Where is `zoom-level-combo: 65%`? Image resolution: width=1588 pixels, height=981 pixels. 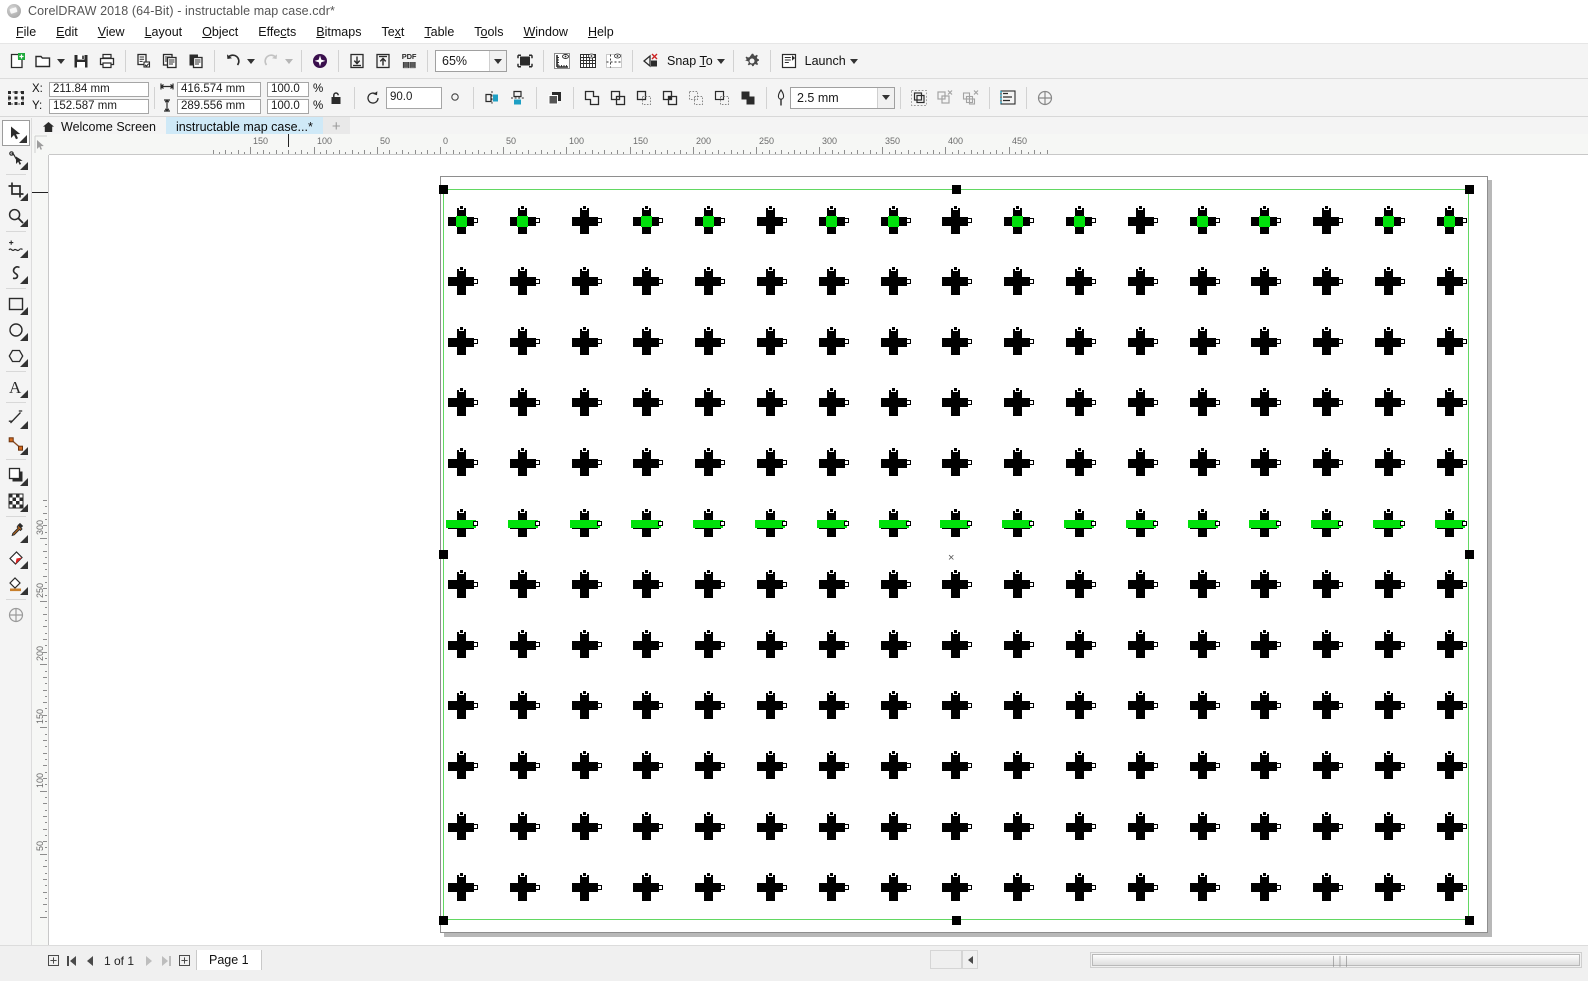 zoom-level-combo: 65% is located at coordinates (471, 61).